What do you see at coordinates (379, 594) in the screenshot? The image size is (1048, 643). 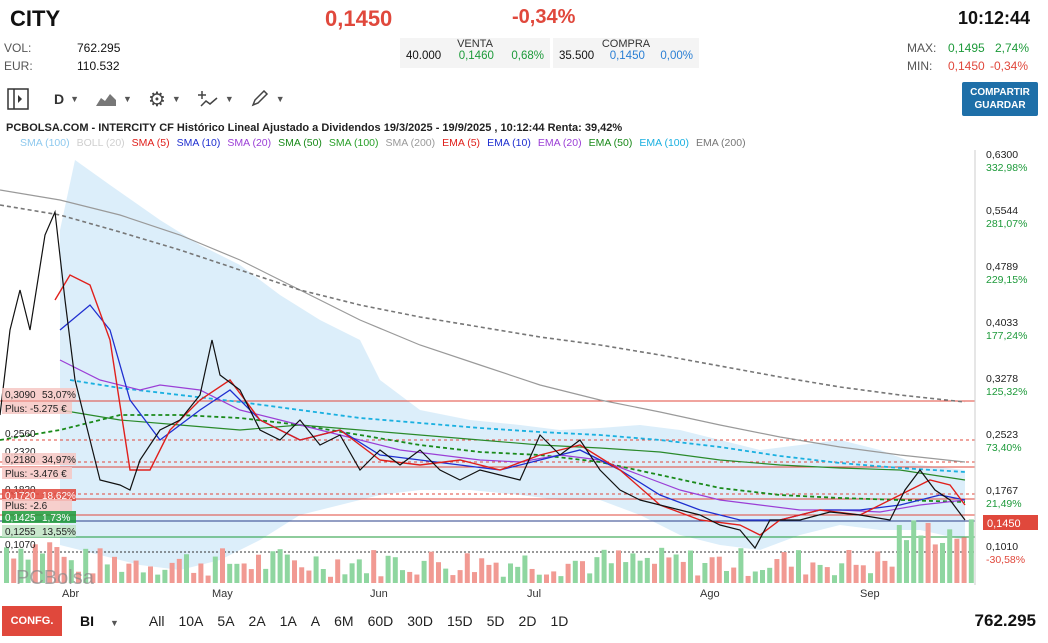 I see `month-label: Jun` at bounding box center [379, 594].